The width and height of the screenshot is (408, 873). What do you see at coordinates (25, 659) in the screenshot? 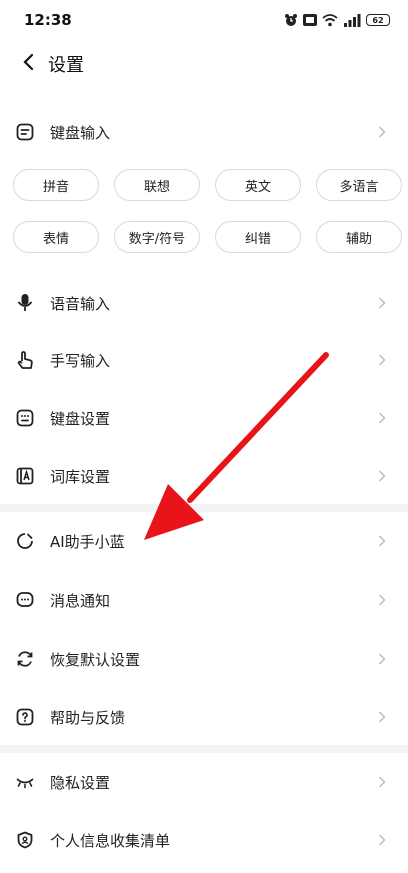
I see `refresh-icon` at bounding box center [25, 659].